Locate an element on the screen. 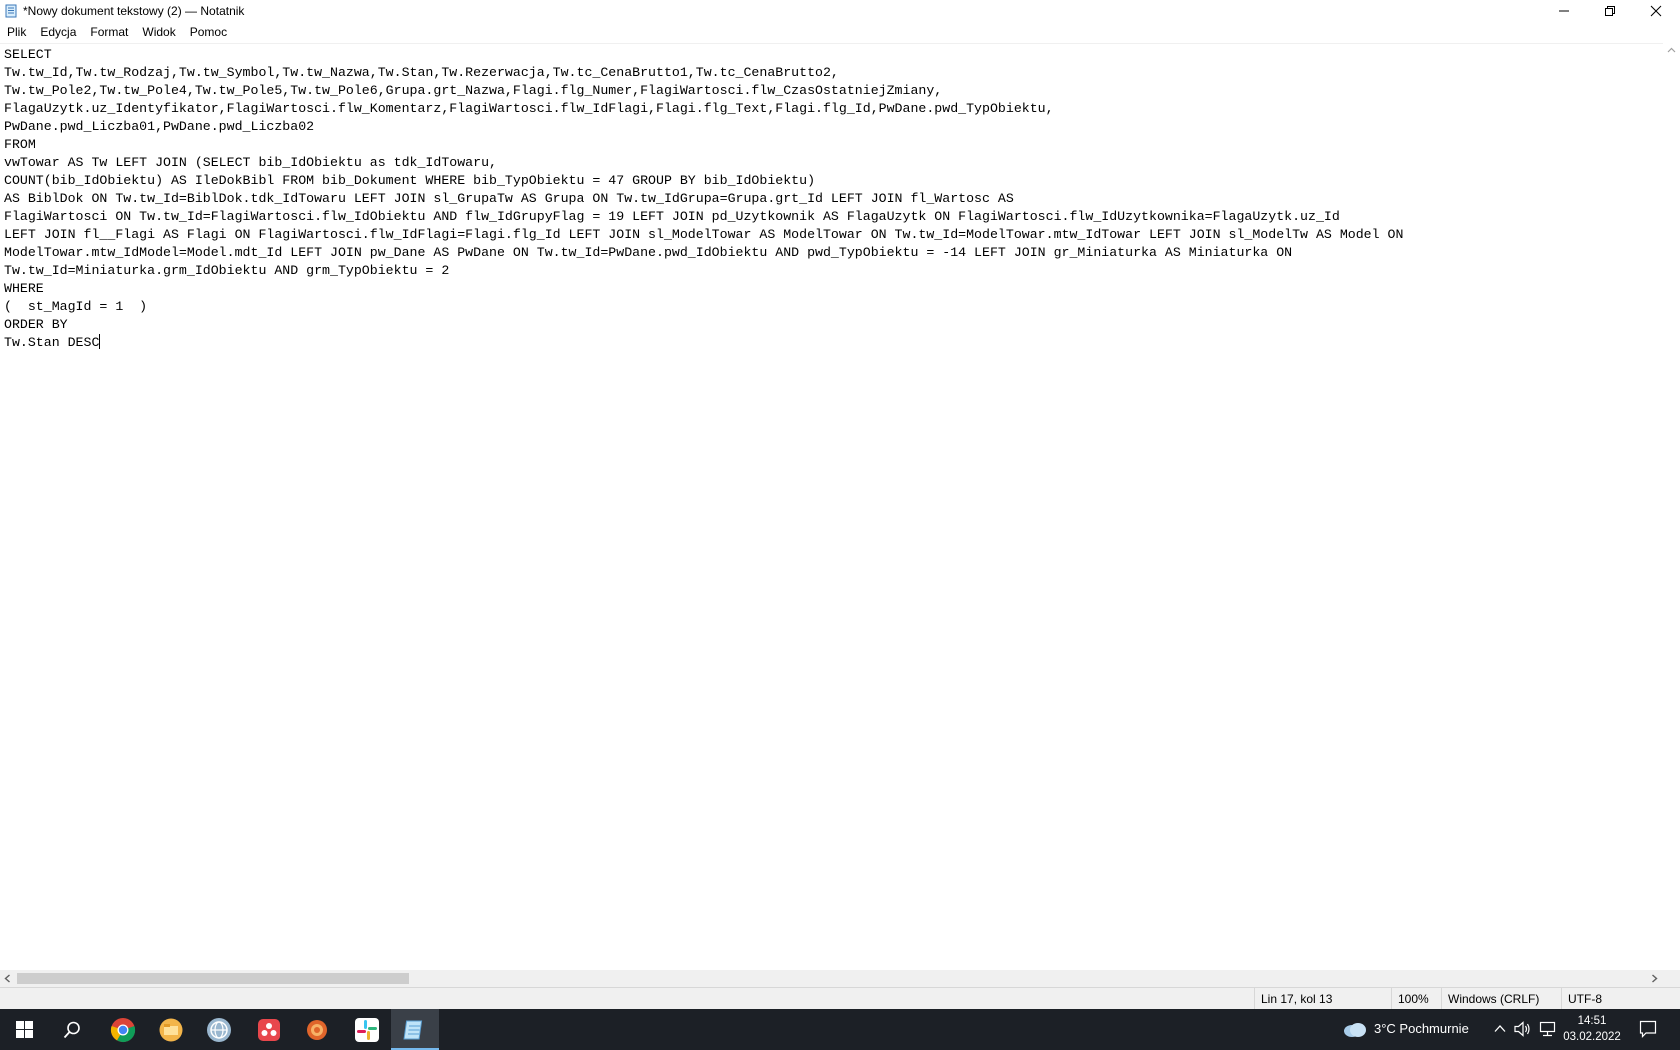  taskbar-app-red is located at coordinates (269, 1029).